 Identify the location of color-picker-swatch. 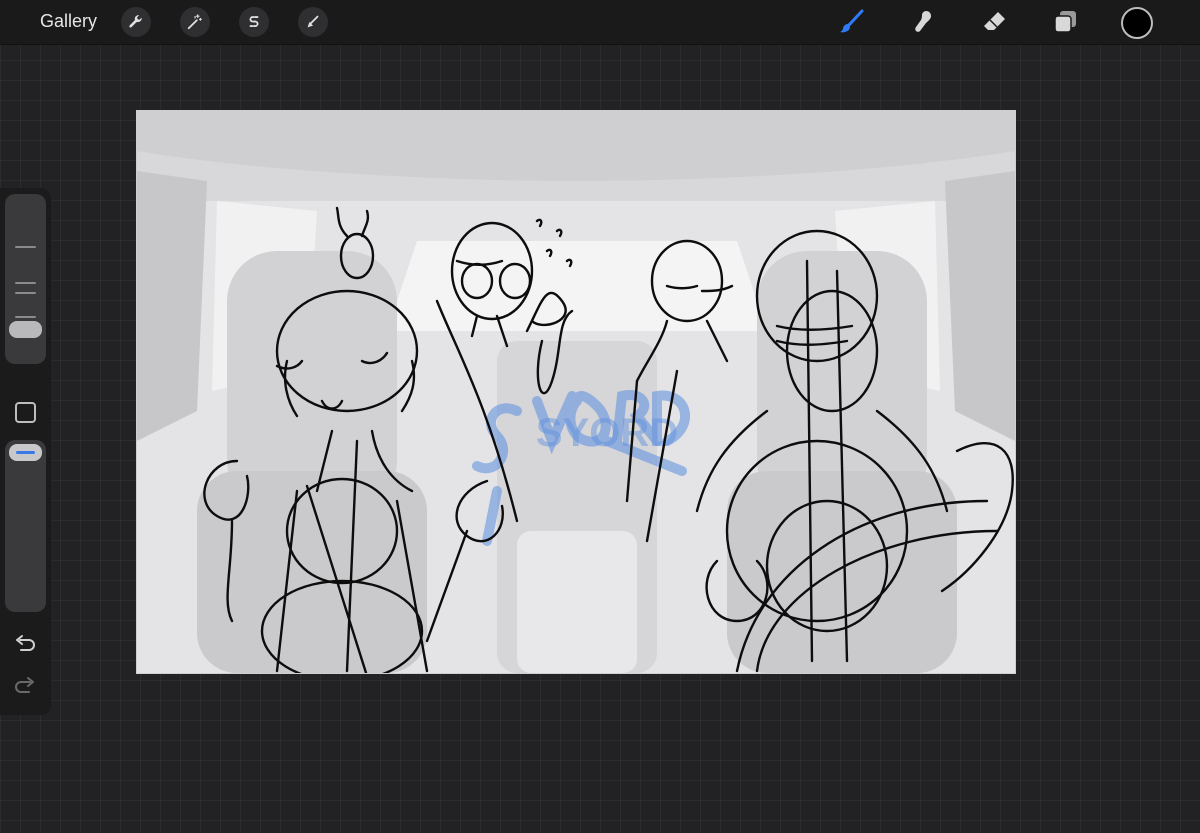
(1137, 23).